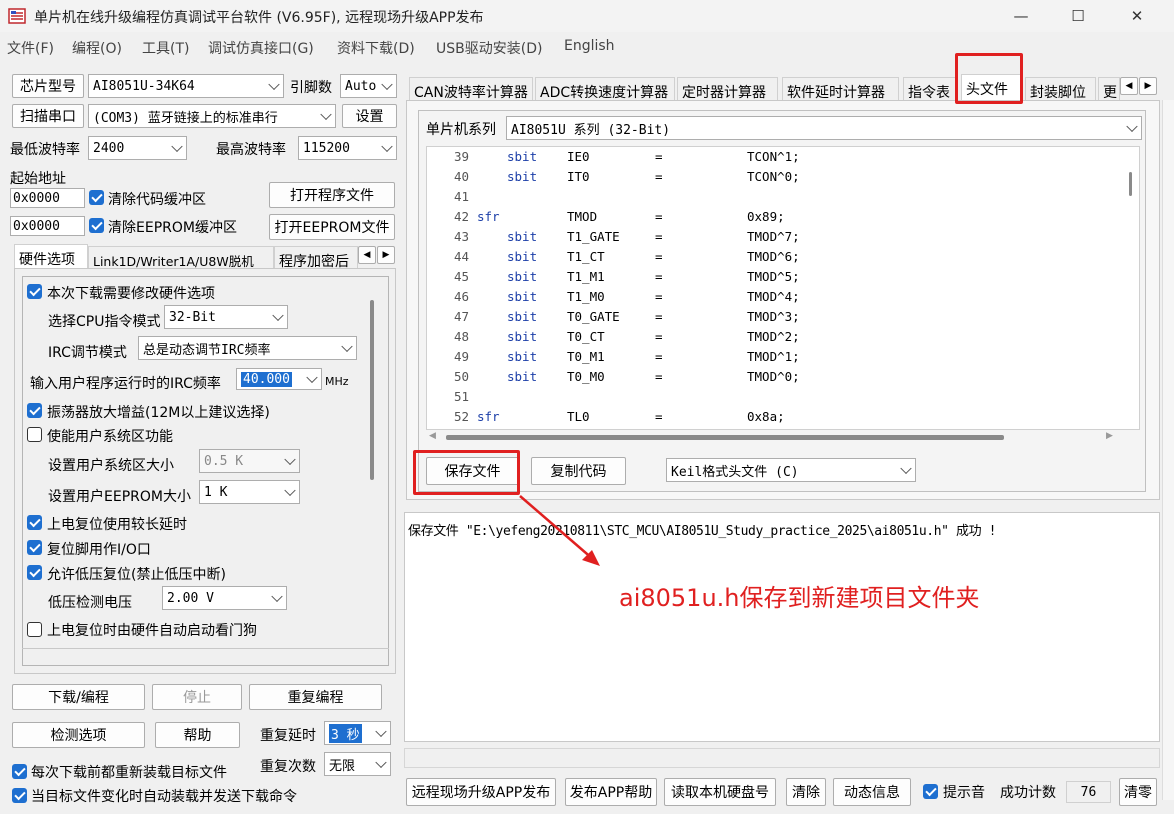  I want to click on eeprom-address-input: 0x0000, so click(47, 226).